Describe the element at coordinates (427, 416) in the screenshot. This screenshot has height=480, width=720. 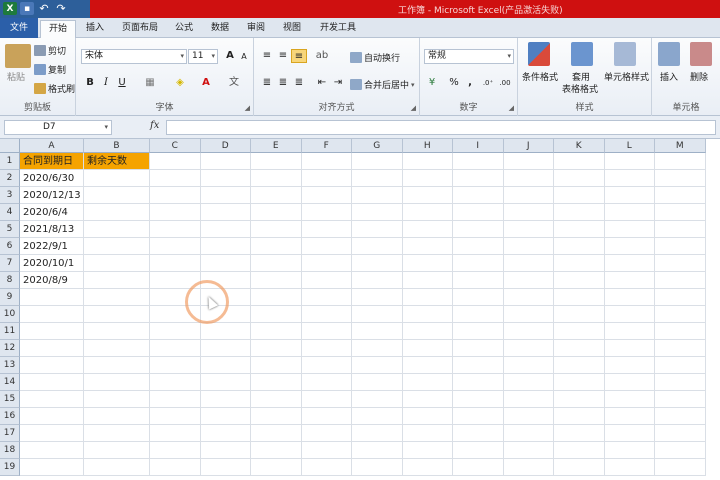
I see `cell-h16` at that location.